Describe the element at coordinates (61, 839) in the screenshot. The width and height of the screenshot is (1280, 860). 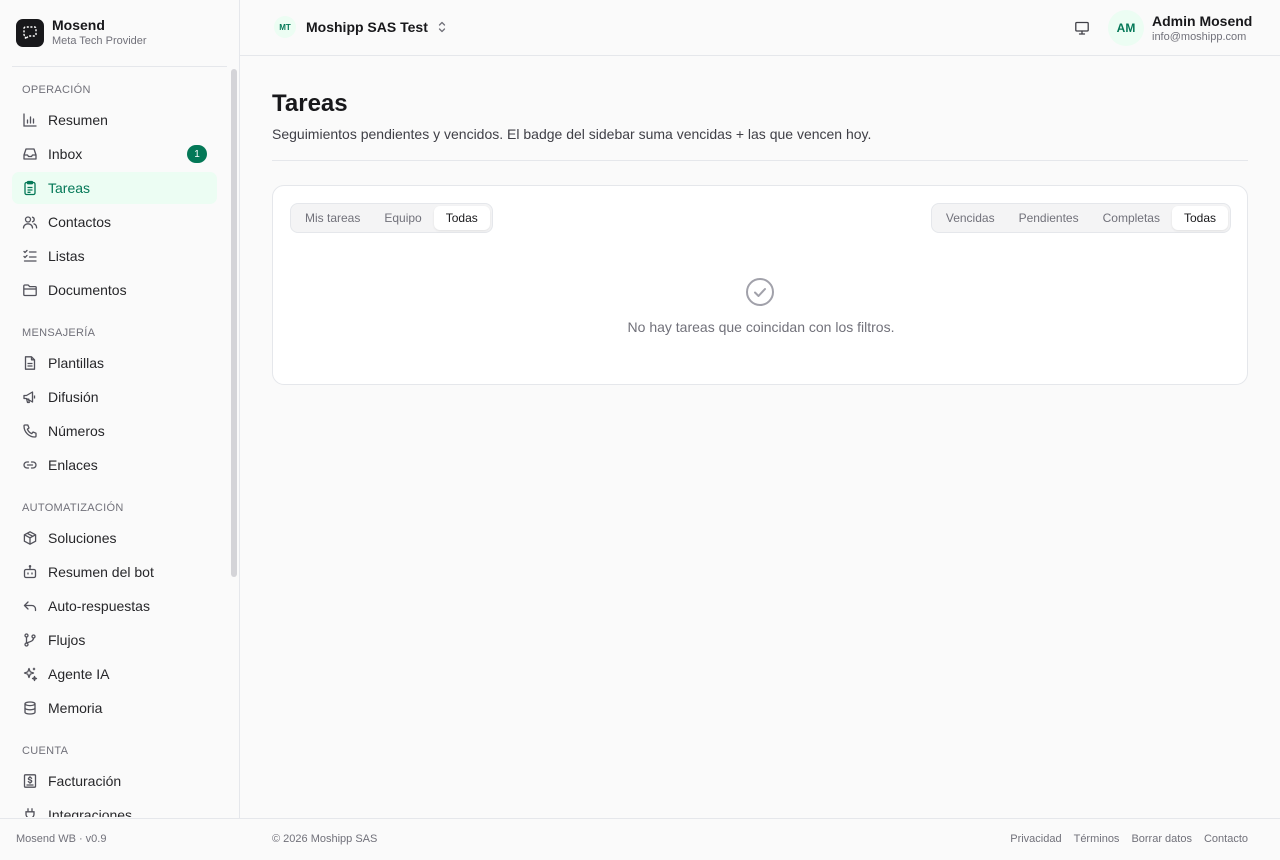
I see `app-version: Mosend WB · v0.9` at that location.